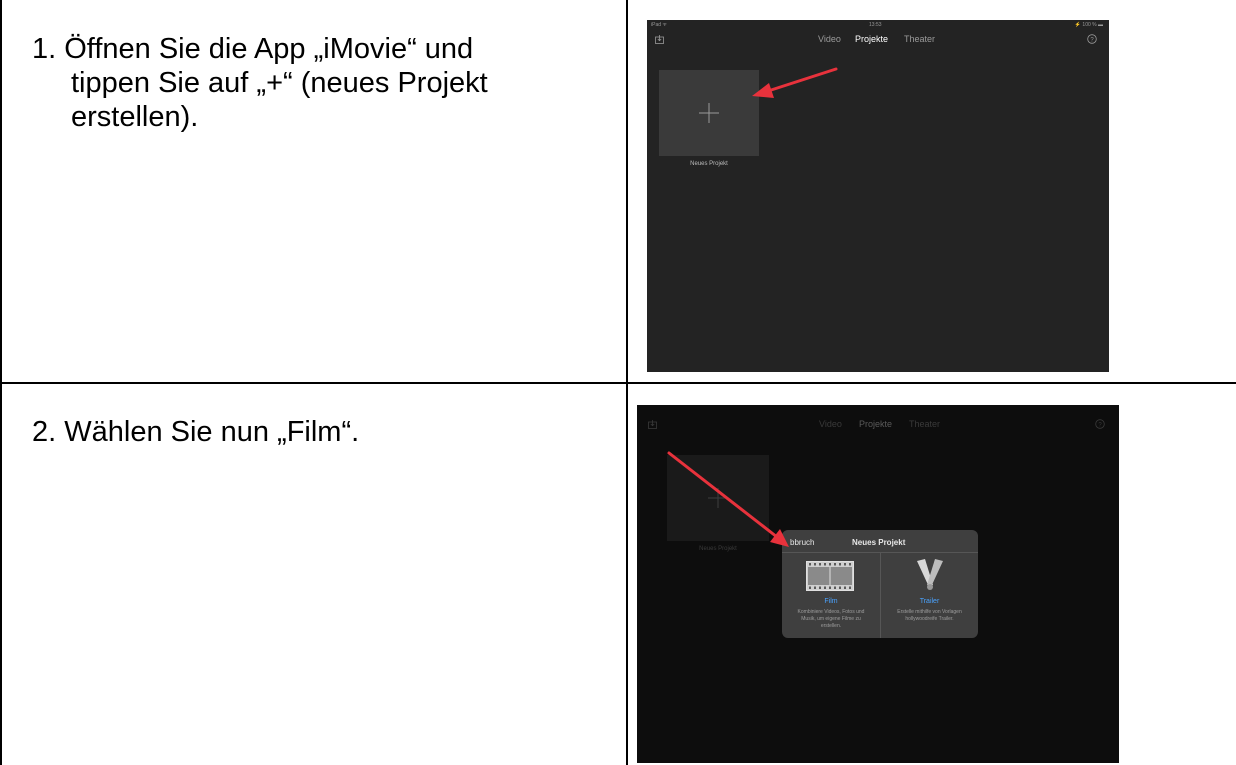 This screenshot has height=765, width=1236. I want to click on step-2-line-1: 2. Wählen Sie nun „Film“., so click(196, 432).